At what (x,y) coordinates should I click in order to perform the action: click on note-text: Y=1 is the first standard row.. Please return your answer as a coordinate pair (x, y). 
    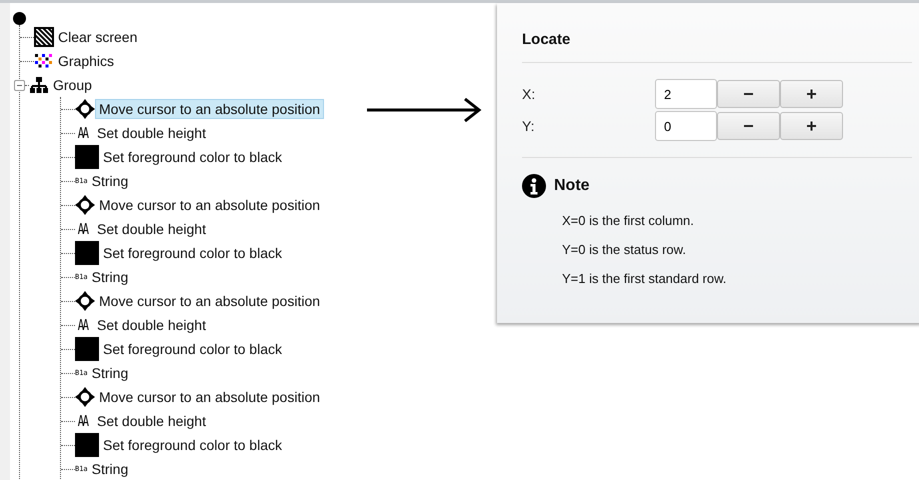
    Looking at the image, I should click on (645, 279).